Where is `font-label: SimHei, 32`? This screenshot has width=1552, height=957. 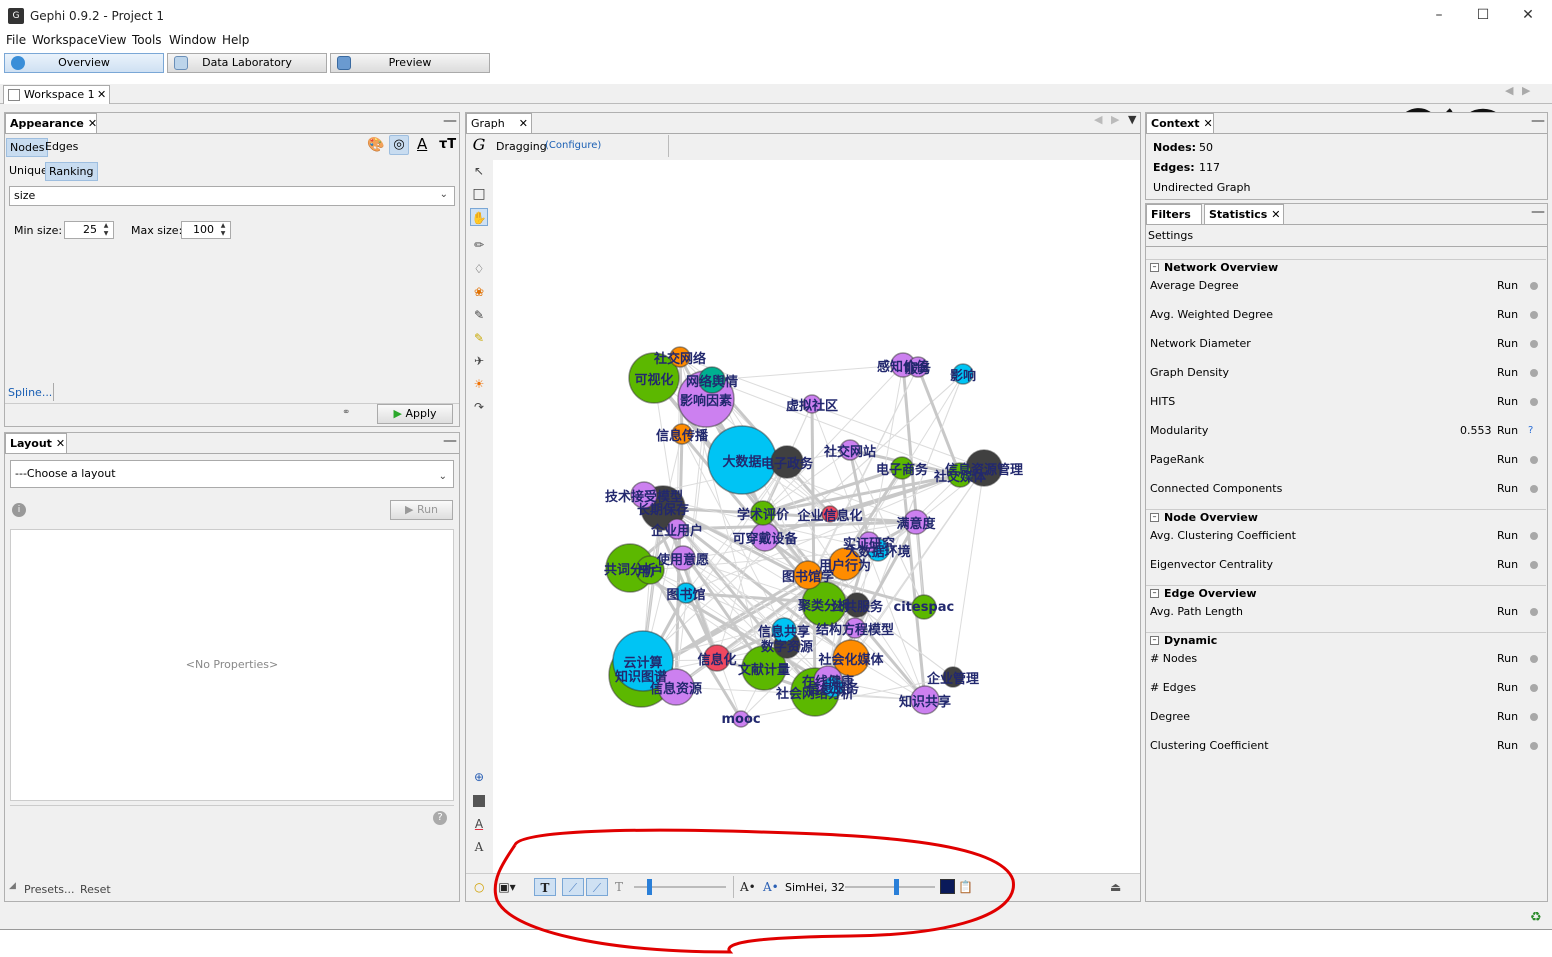 font-label: SimHei, 32 is located at coordinates (815, 887).